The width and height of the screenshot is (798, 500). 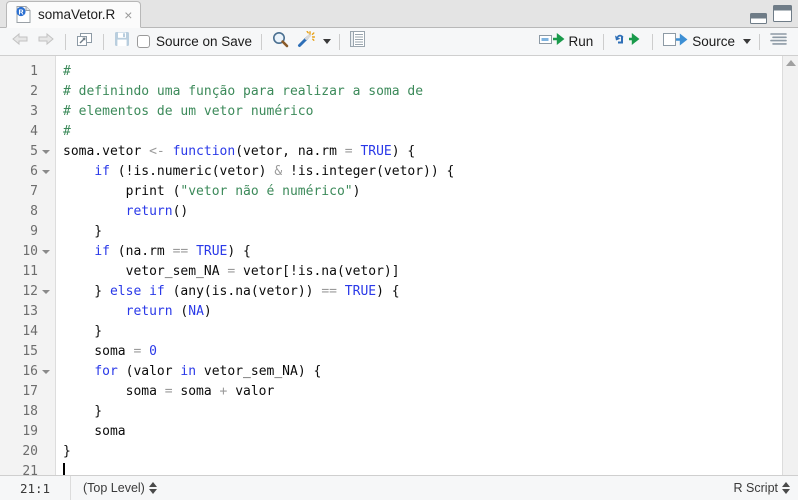 I want to click on document-type-label: R Script, so click(x=755, y=488).